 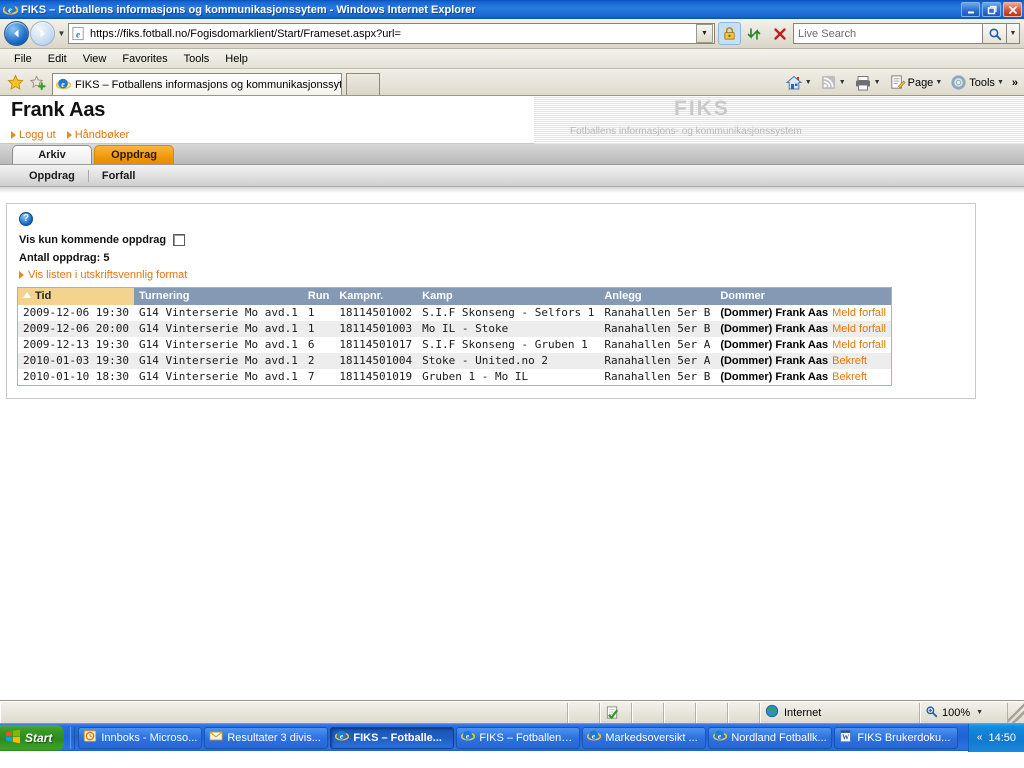 What do you see at coordinates (376, 361) in the screenshot?
I see `cell-kampnr-link: 18114501004` at bounding box center [376, 361].